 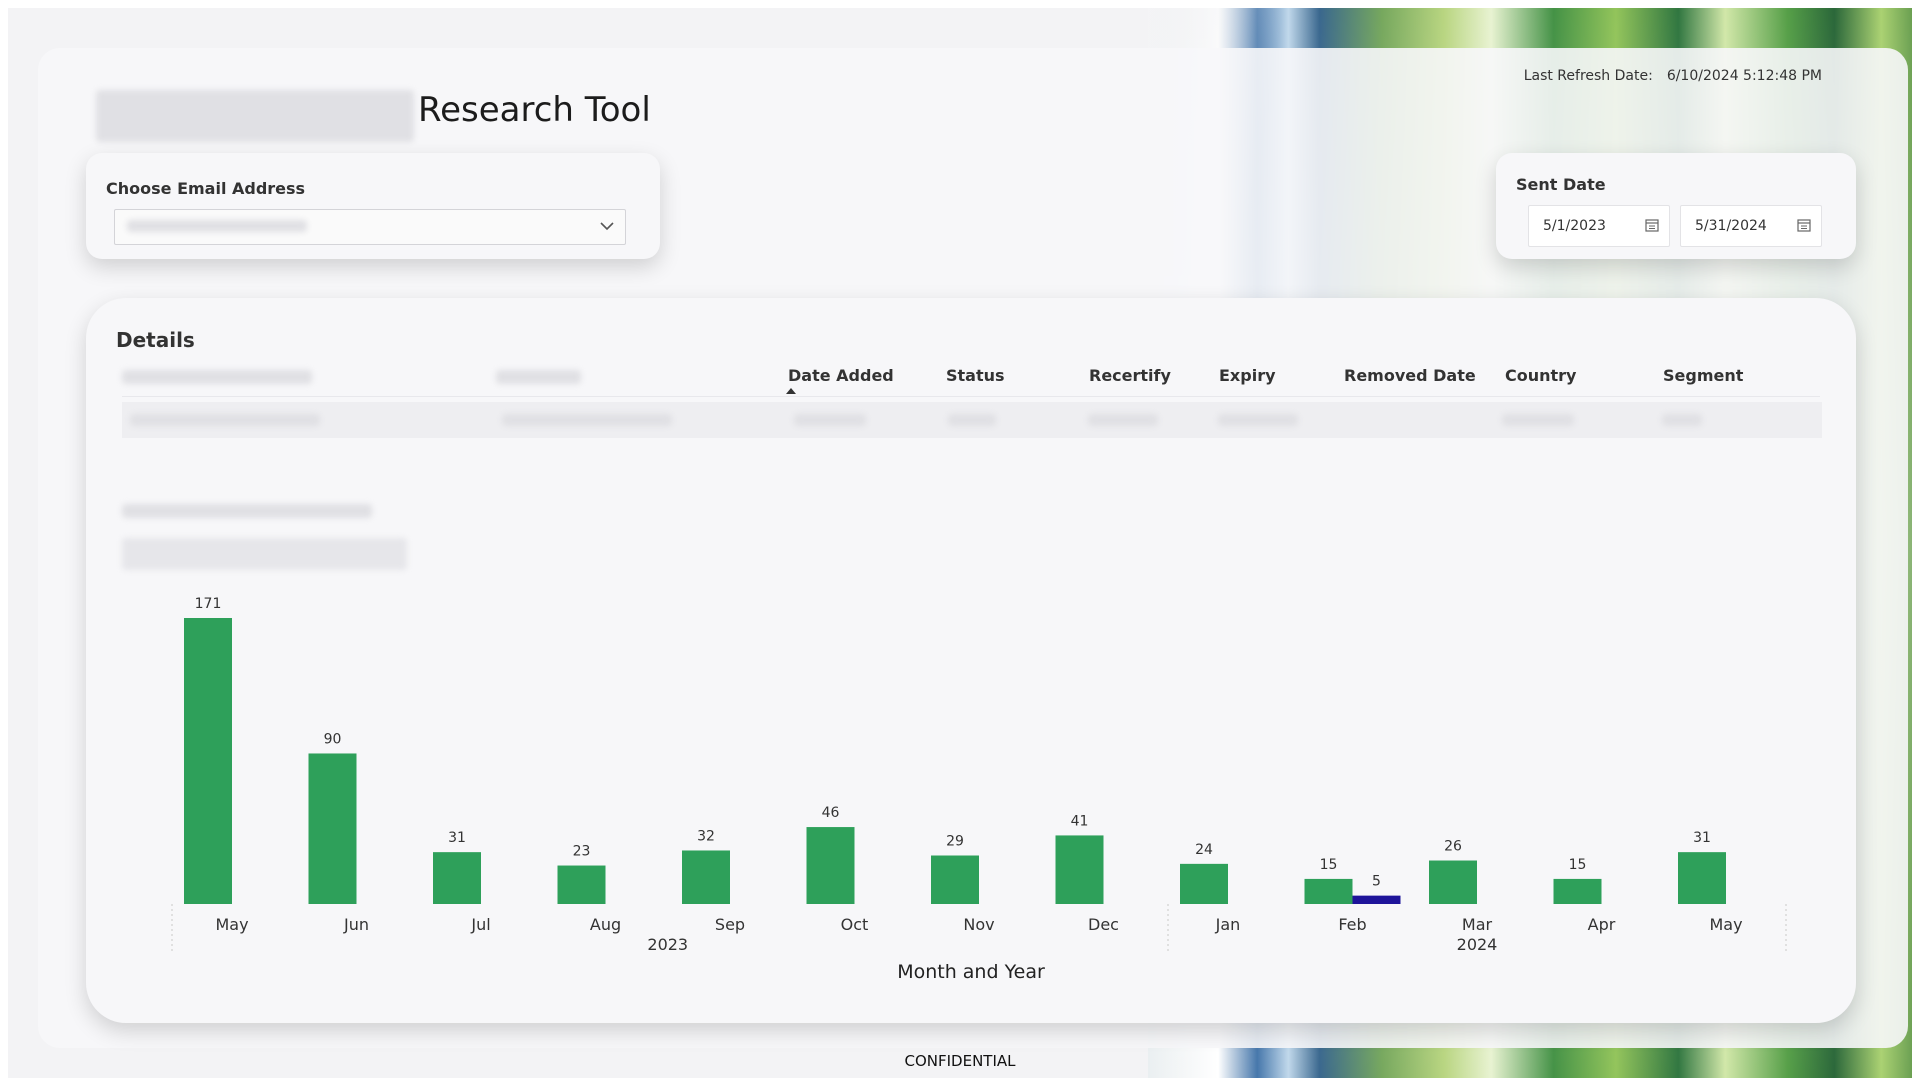 I want to click on x-tick-label: Sep, so click(x=730, y=924).